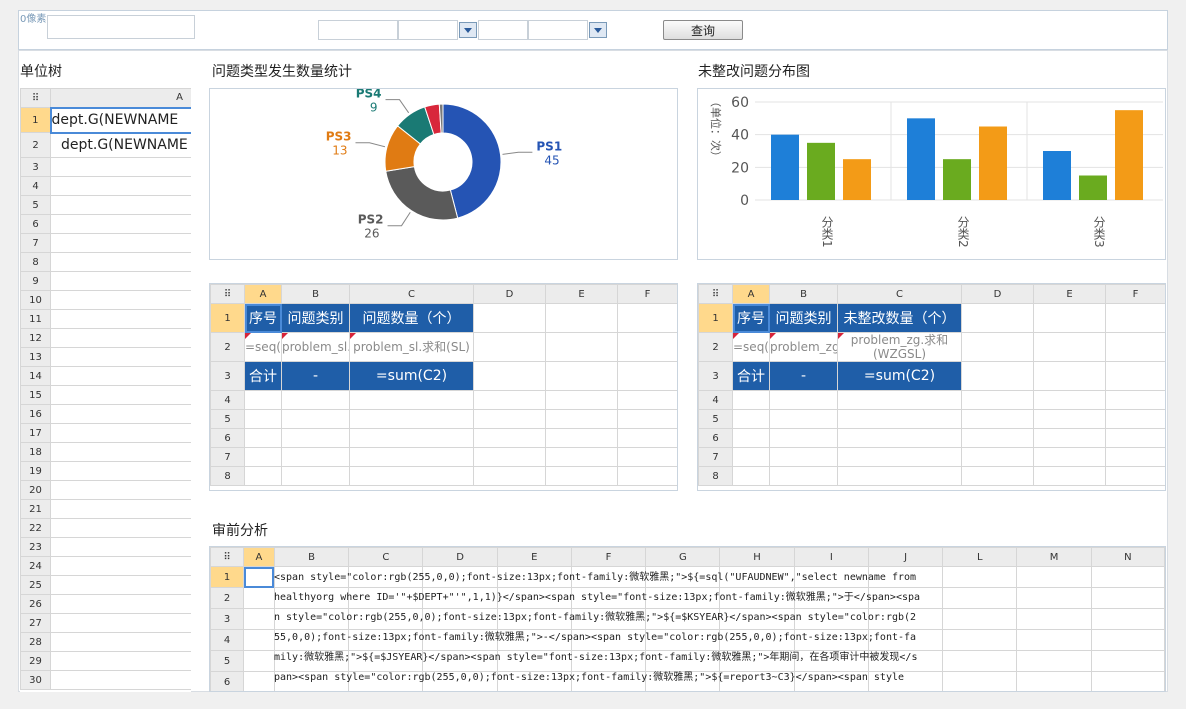 This screenshot has height=709, width=1186. Describe the element at coordinates (35, 395) in the screenshot. I see `row-header: 15` at that location.